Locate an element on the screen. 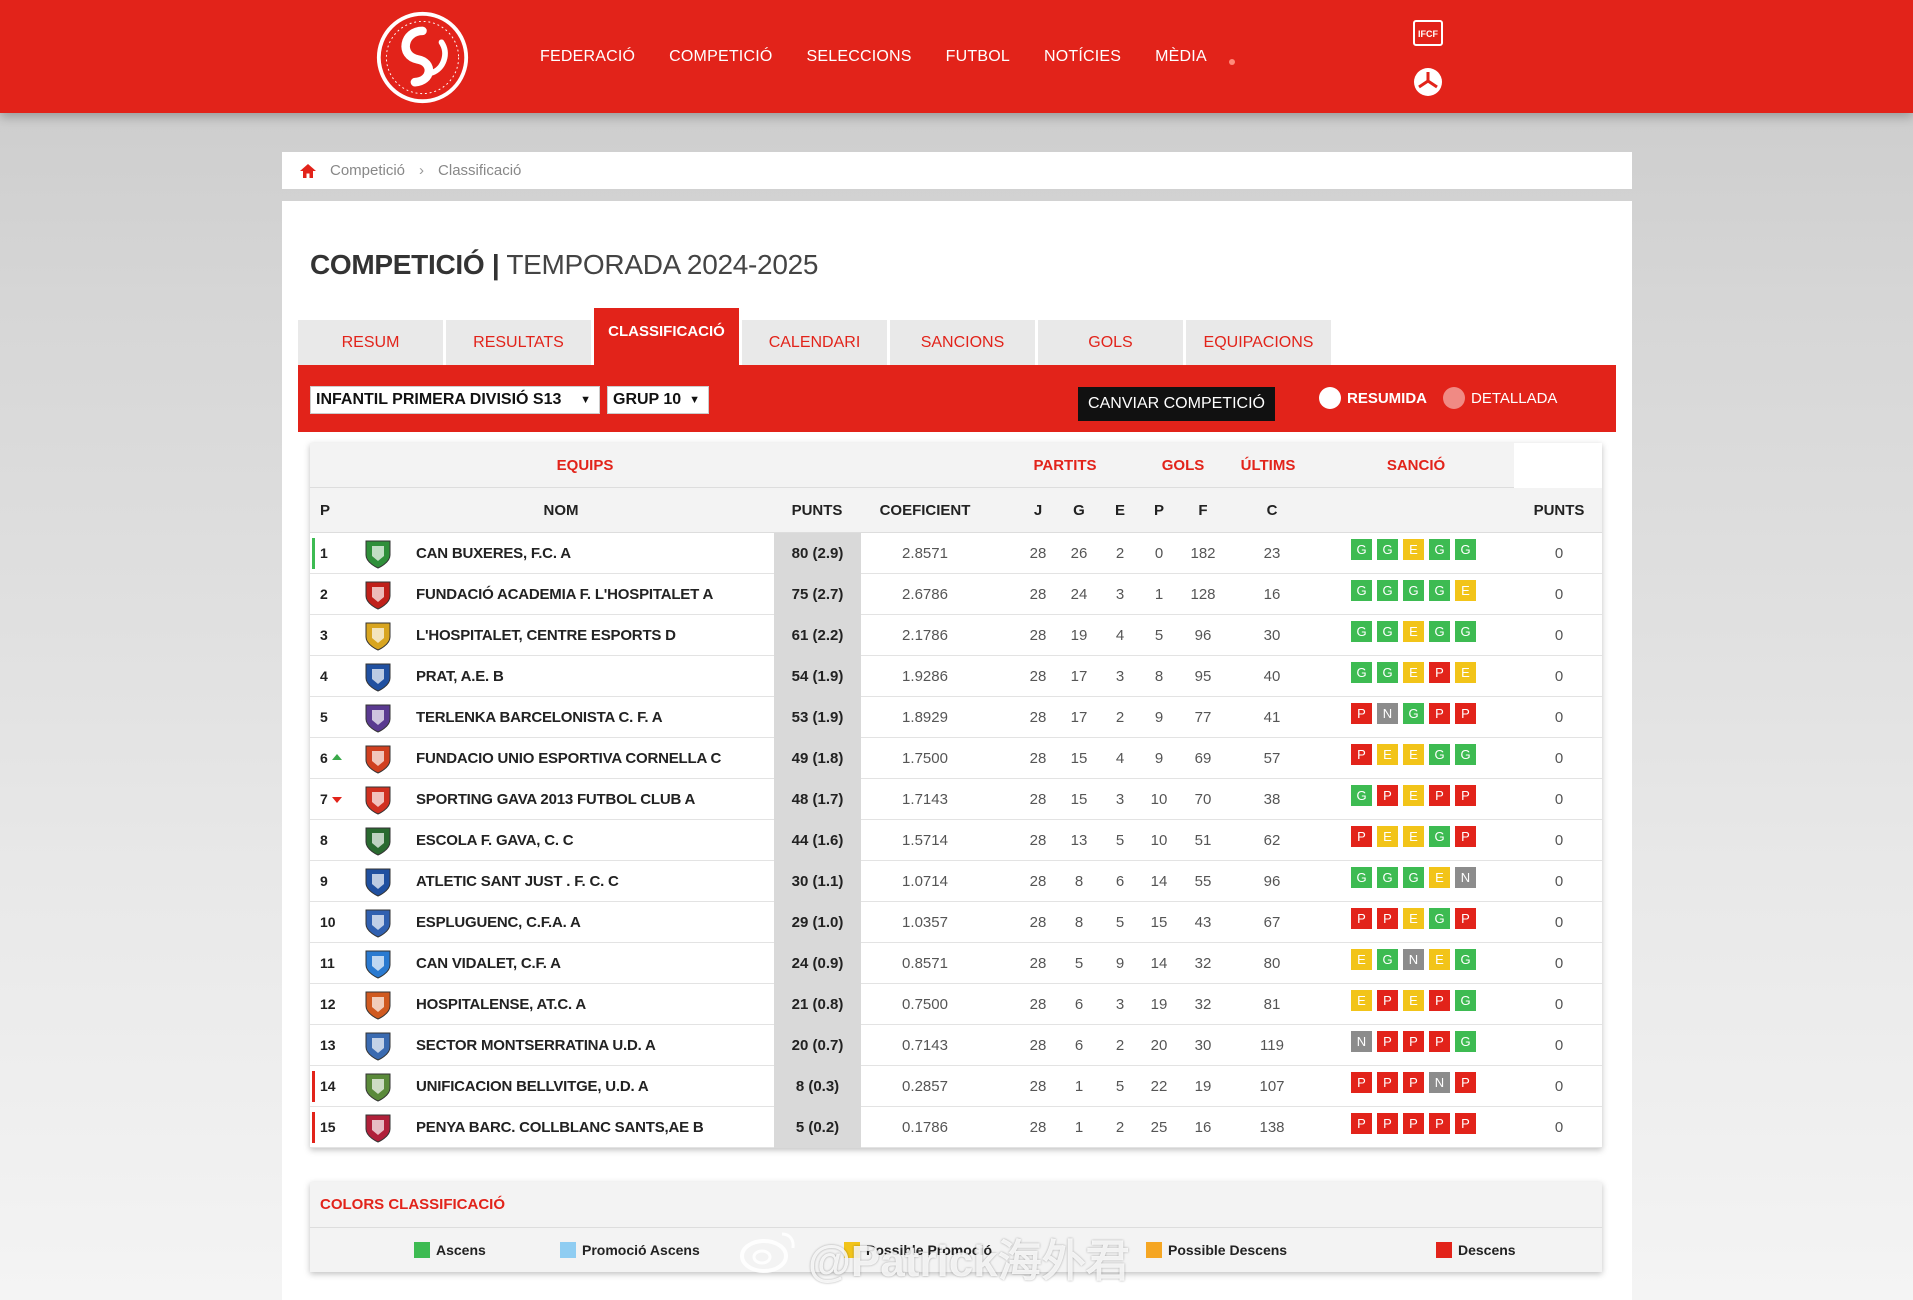 This screenshot has height=1300, width=1913. col-position: P is located at coordinates (325, 510).